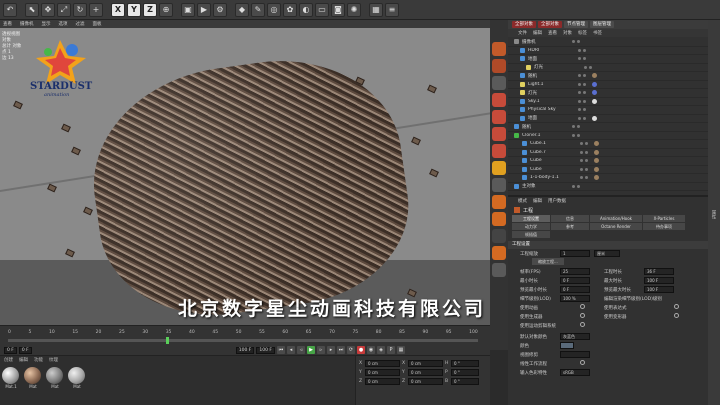 Image resolution: width=720 pixels, height=405 pixels. What do you see at coordinates (659, 289) in the screenshot?
I see `preview-max-field: 100 F` at bounding box center [659, 289].